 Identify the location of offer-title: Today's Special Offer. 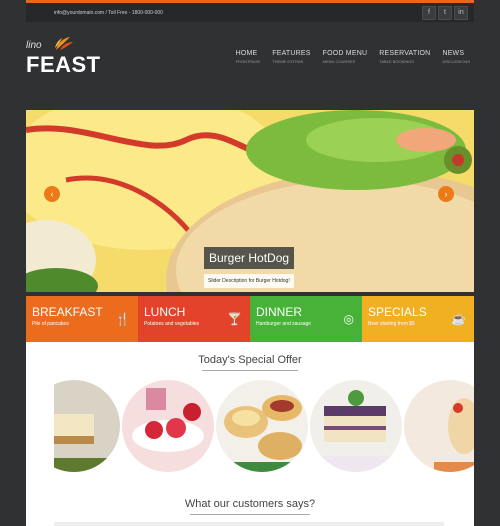
(250, 360).